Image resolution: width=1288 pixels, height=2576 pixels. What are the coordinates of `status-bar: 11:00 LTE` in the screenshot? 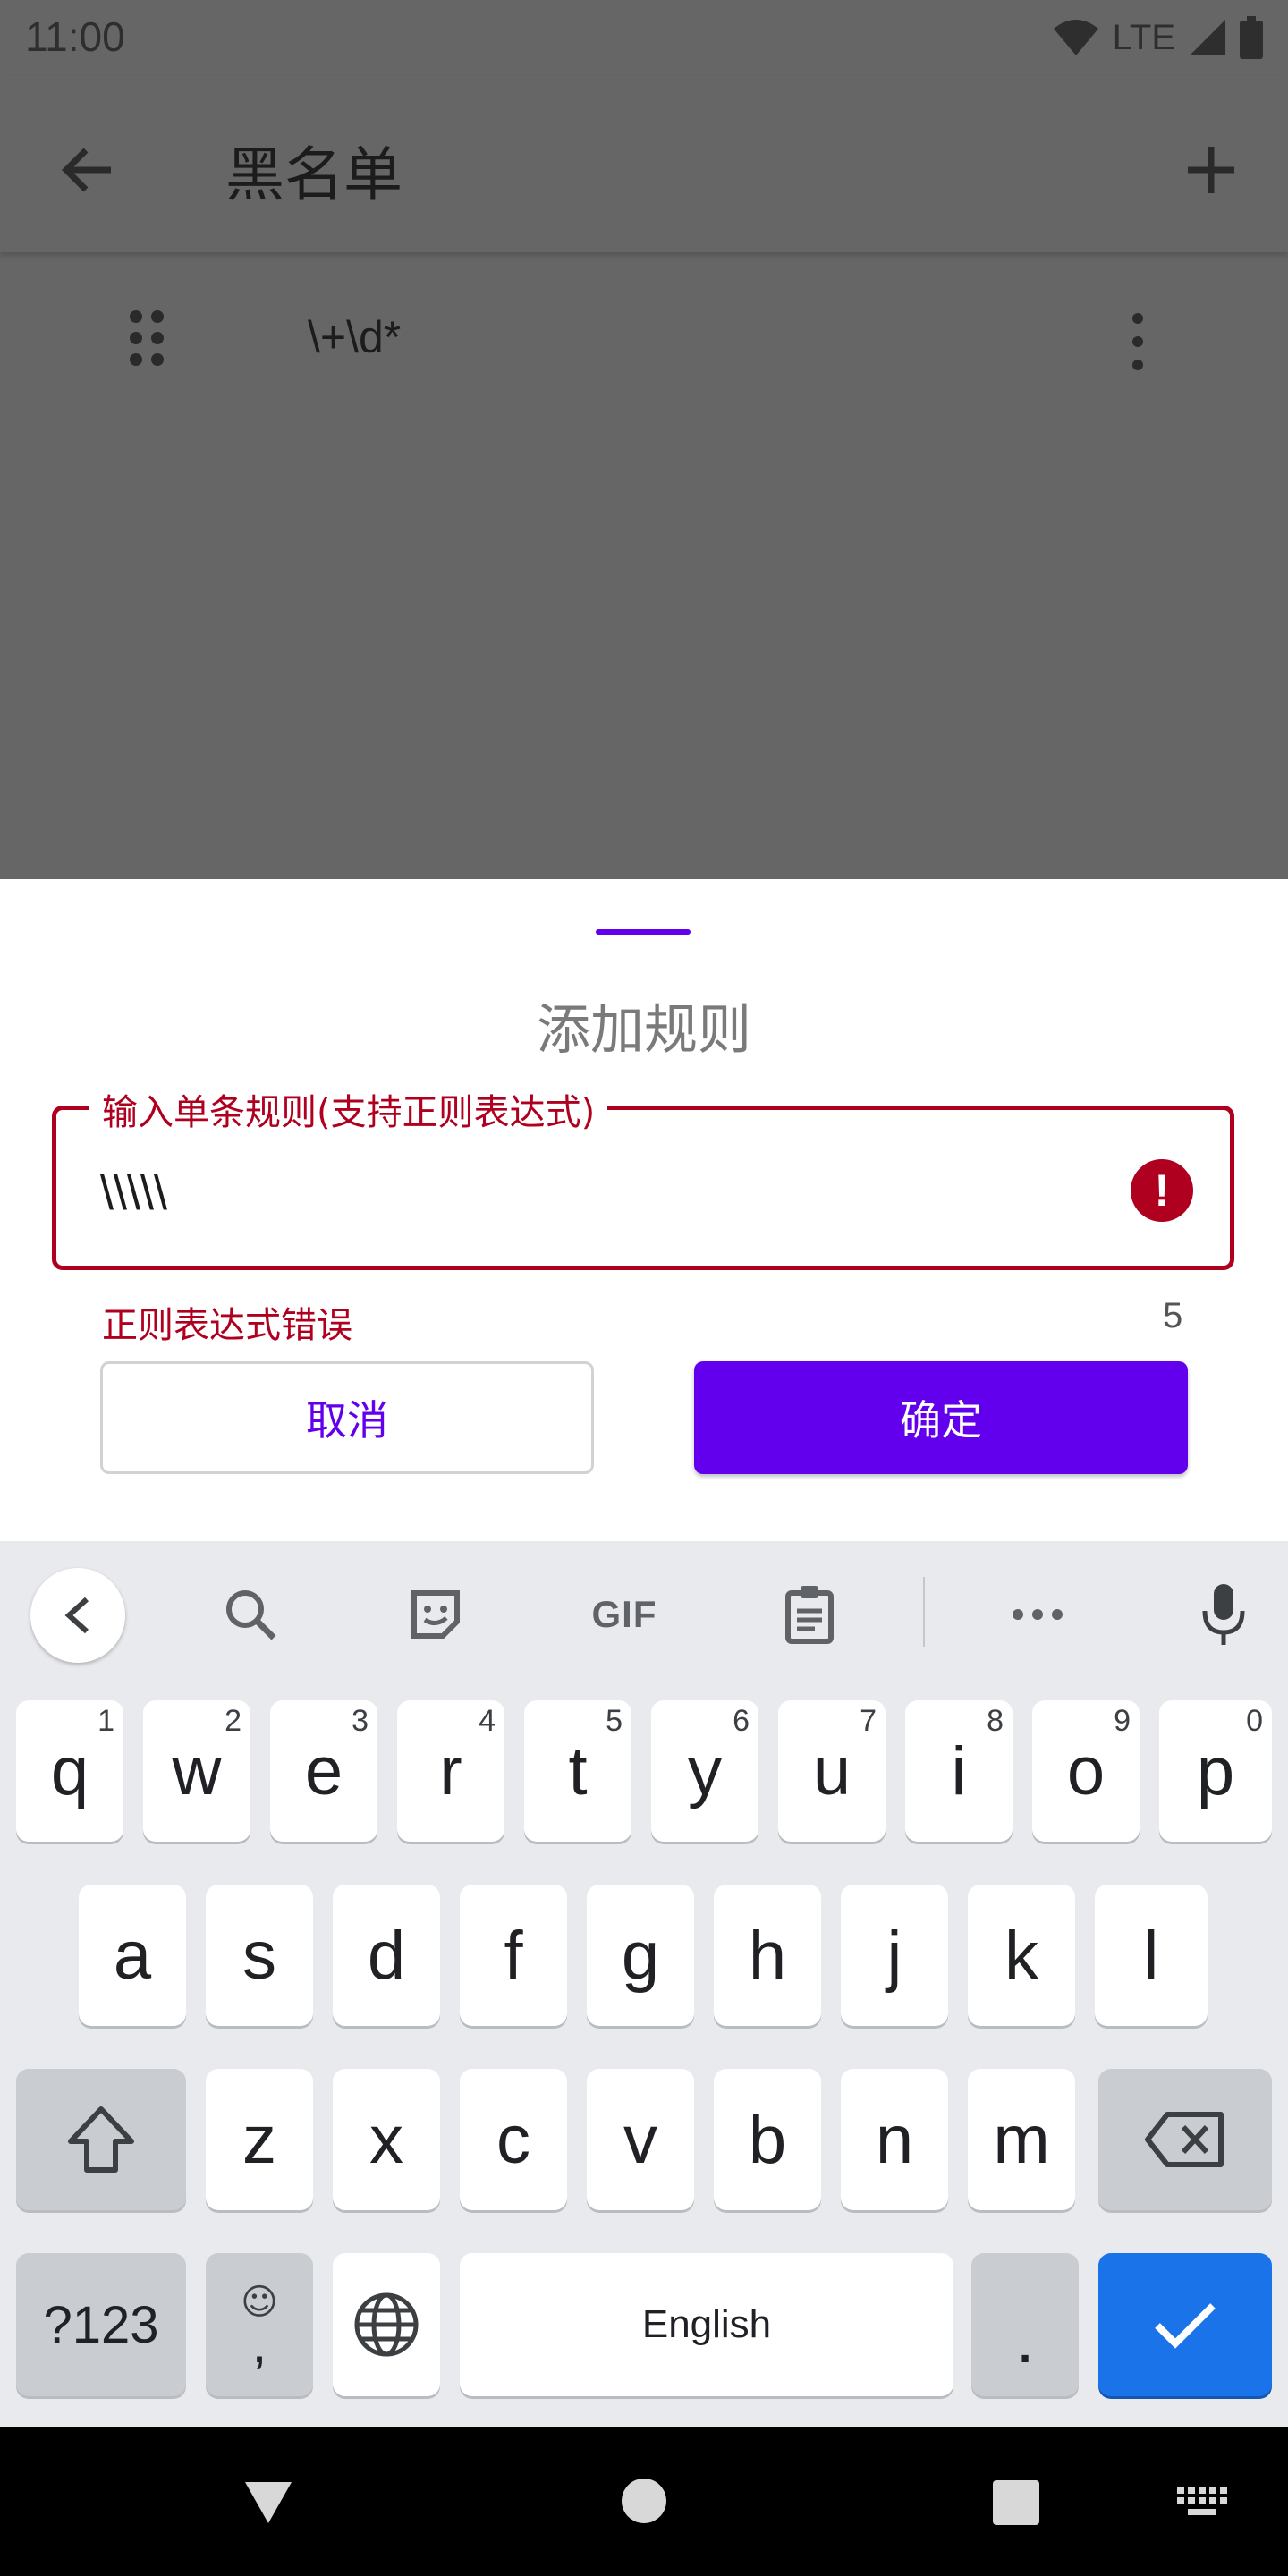 It's located at (644, 37).